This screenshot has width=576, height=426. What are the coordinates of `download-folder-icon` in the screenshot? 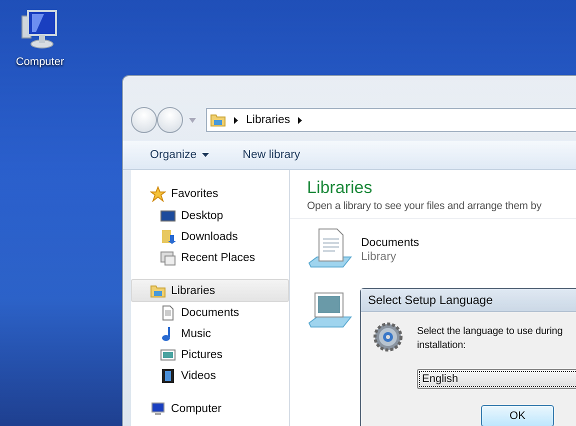 It's located at (168, 236).